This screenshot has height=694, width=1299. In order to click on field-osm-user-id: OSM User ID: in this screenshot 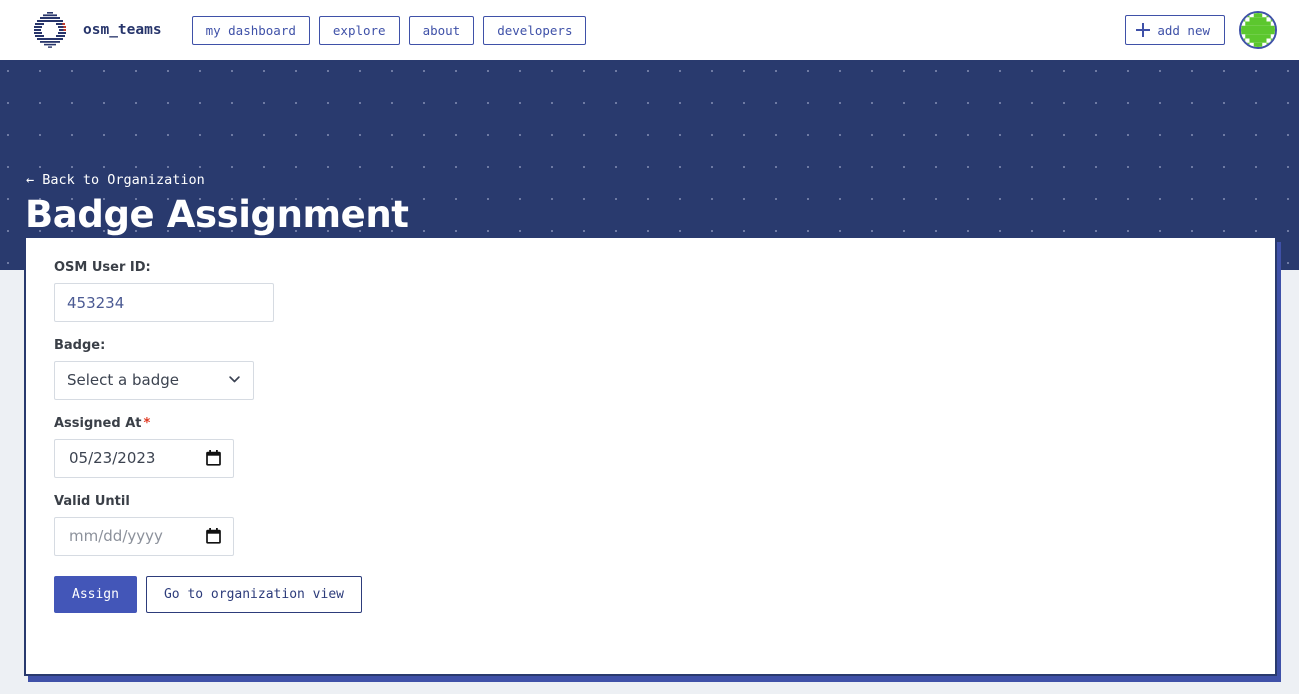, I will do `click(650, 291)`.